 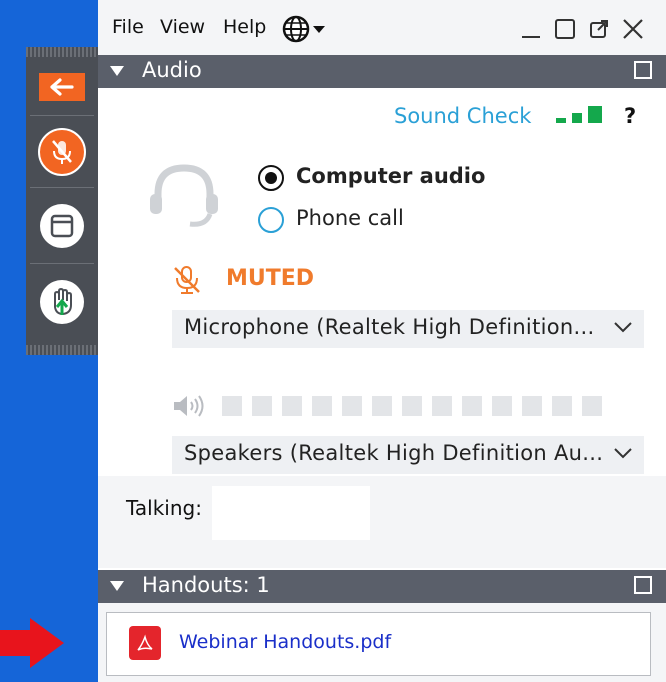 I want to click on muted-mic-status-icon, so click(x=187, y=280).